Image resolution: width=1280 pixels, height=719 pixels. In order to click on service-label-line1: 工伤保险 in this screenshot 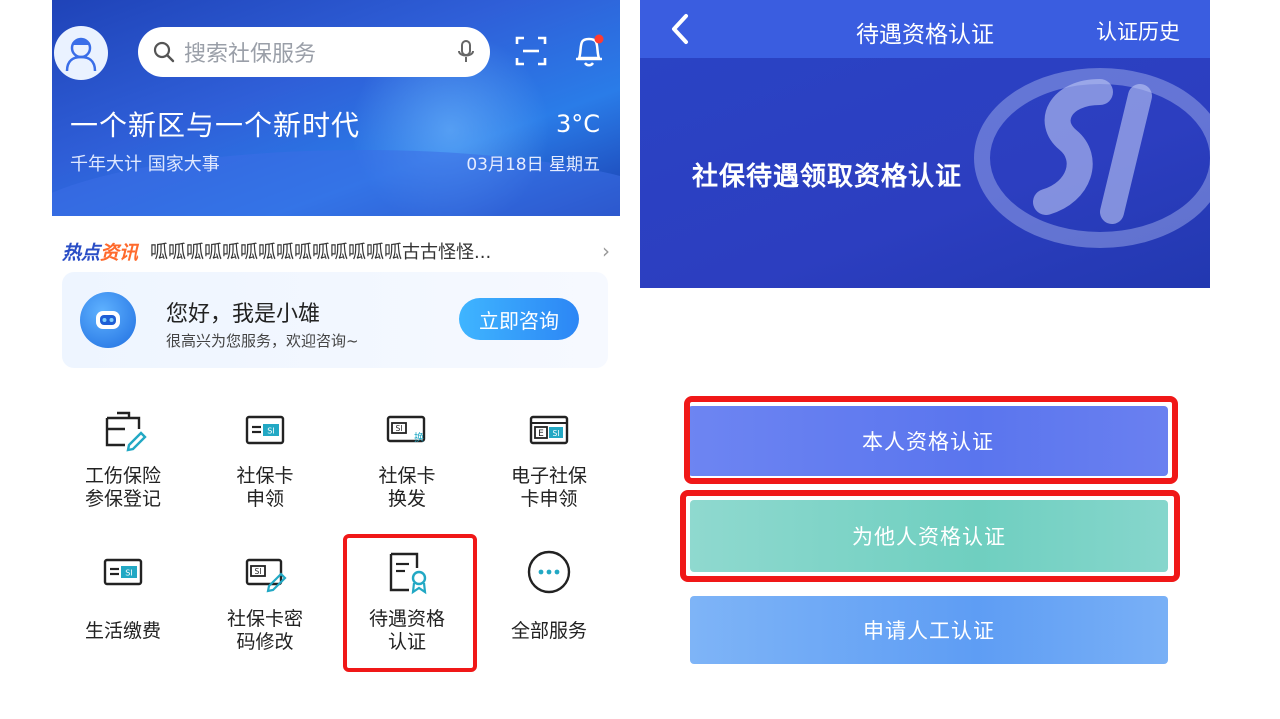, I will do `click(122, 476)`.